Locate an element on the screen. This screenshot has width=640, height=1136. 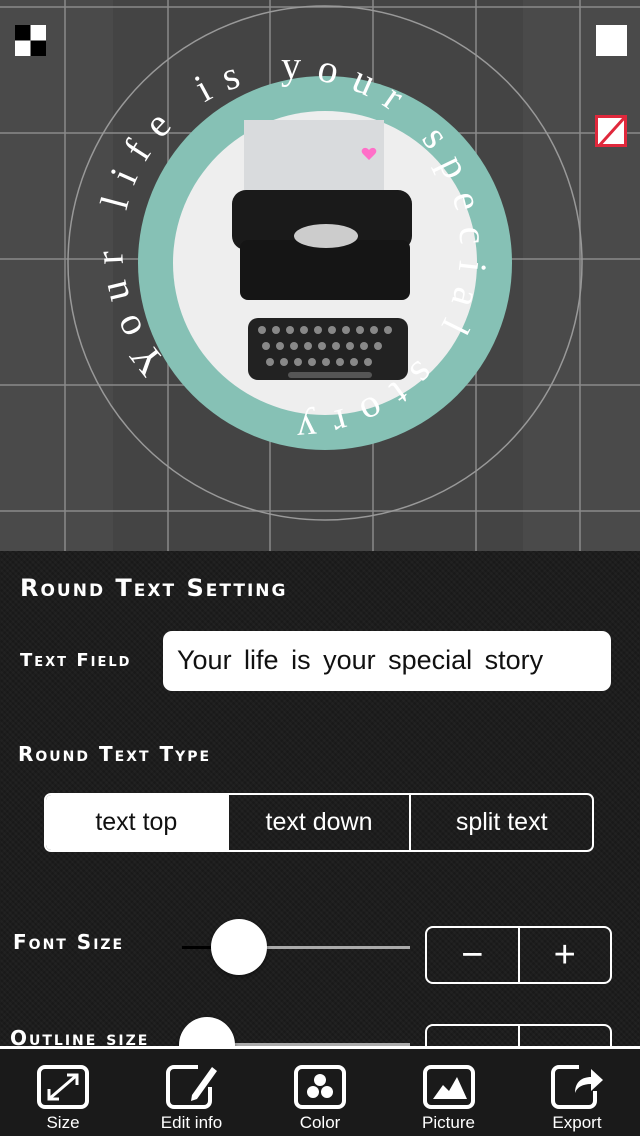
option-text-down: text down is located at coordinates (318, 822).